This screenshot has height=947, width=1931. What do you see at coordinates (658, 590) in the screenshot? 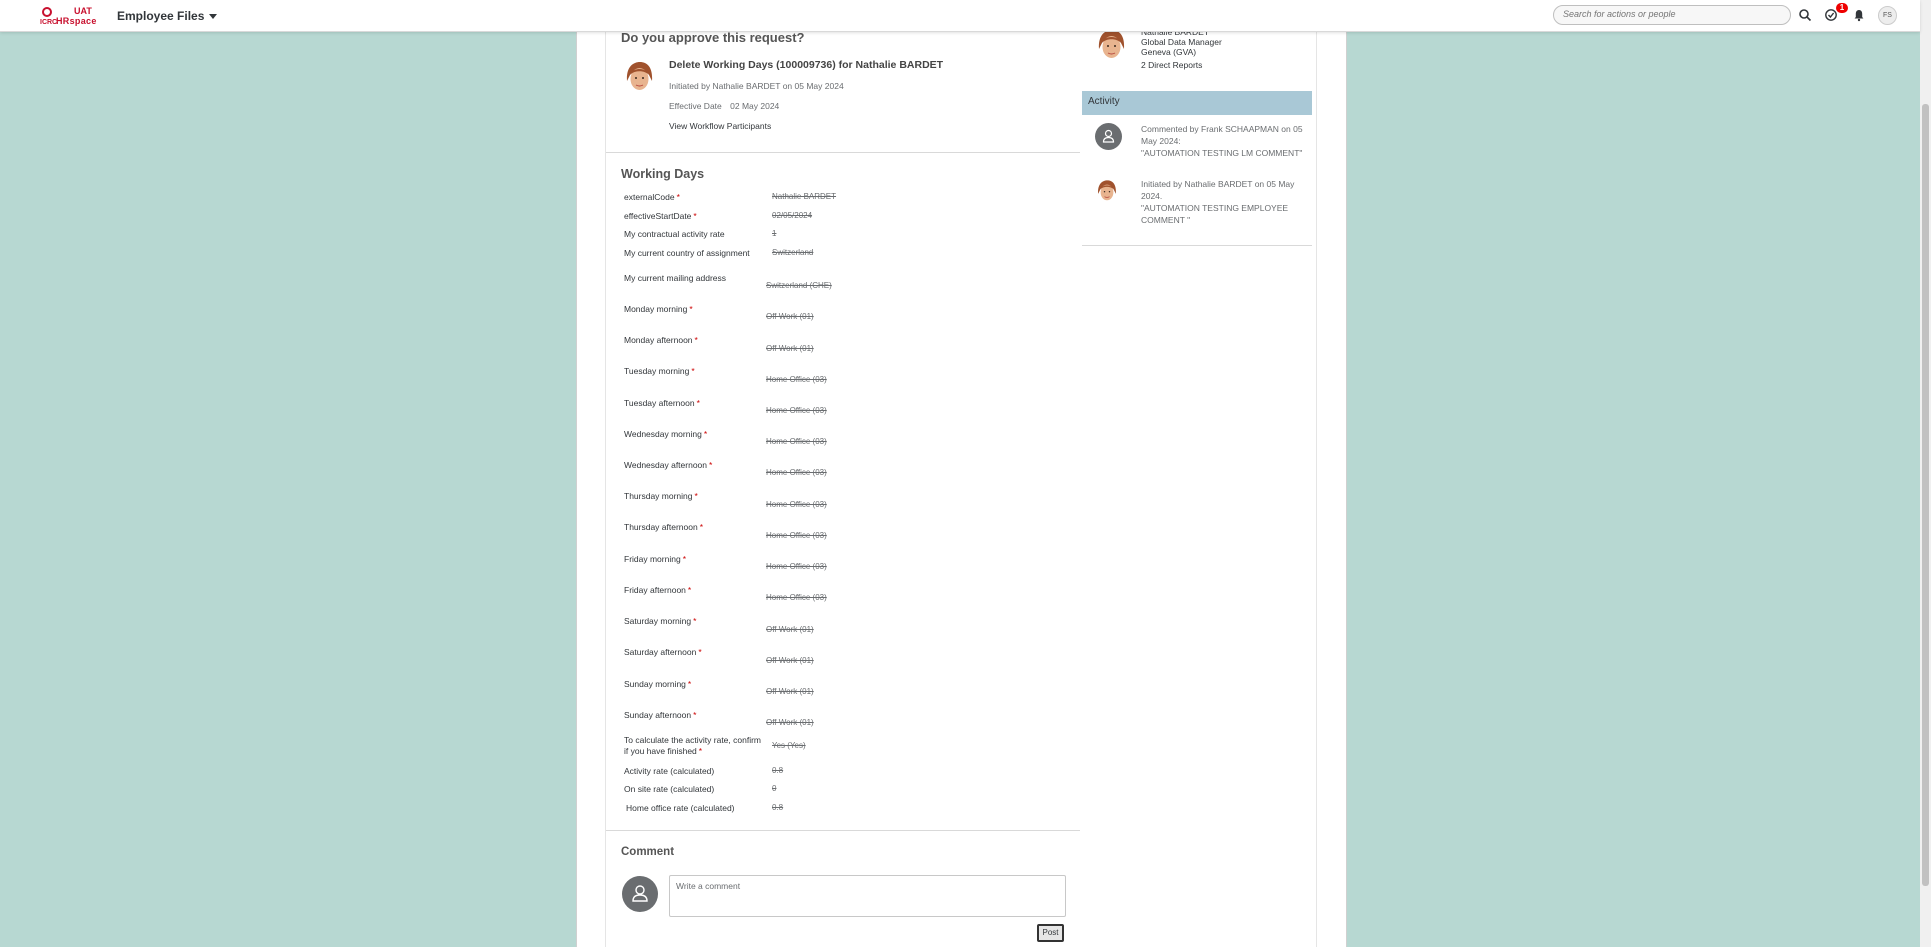
I see `field-label: Friday afternoon *` at bounding box center [658, 590].